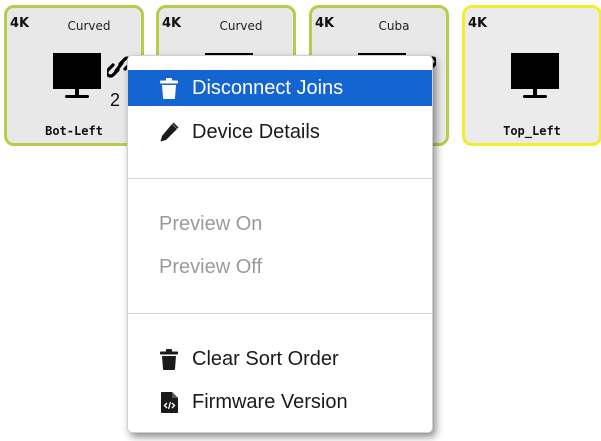  I want to click on menu-item-firmware-version: Firmware Version, so click(280, 402).